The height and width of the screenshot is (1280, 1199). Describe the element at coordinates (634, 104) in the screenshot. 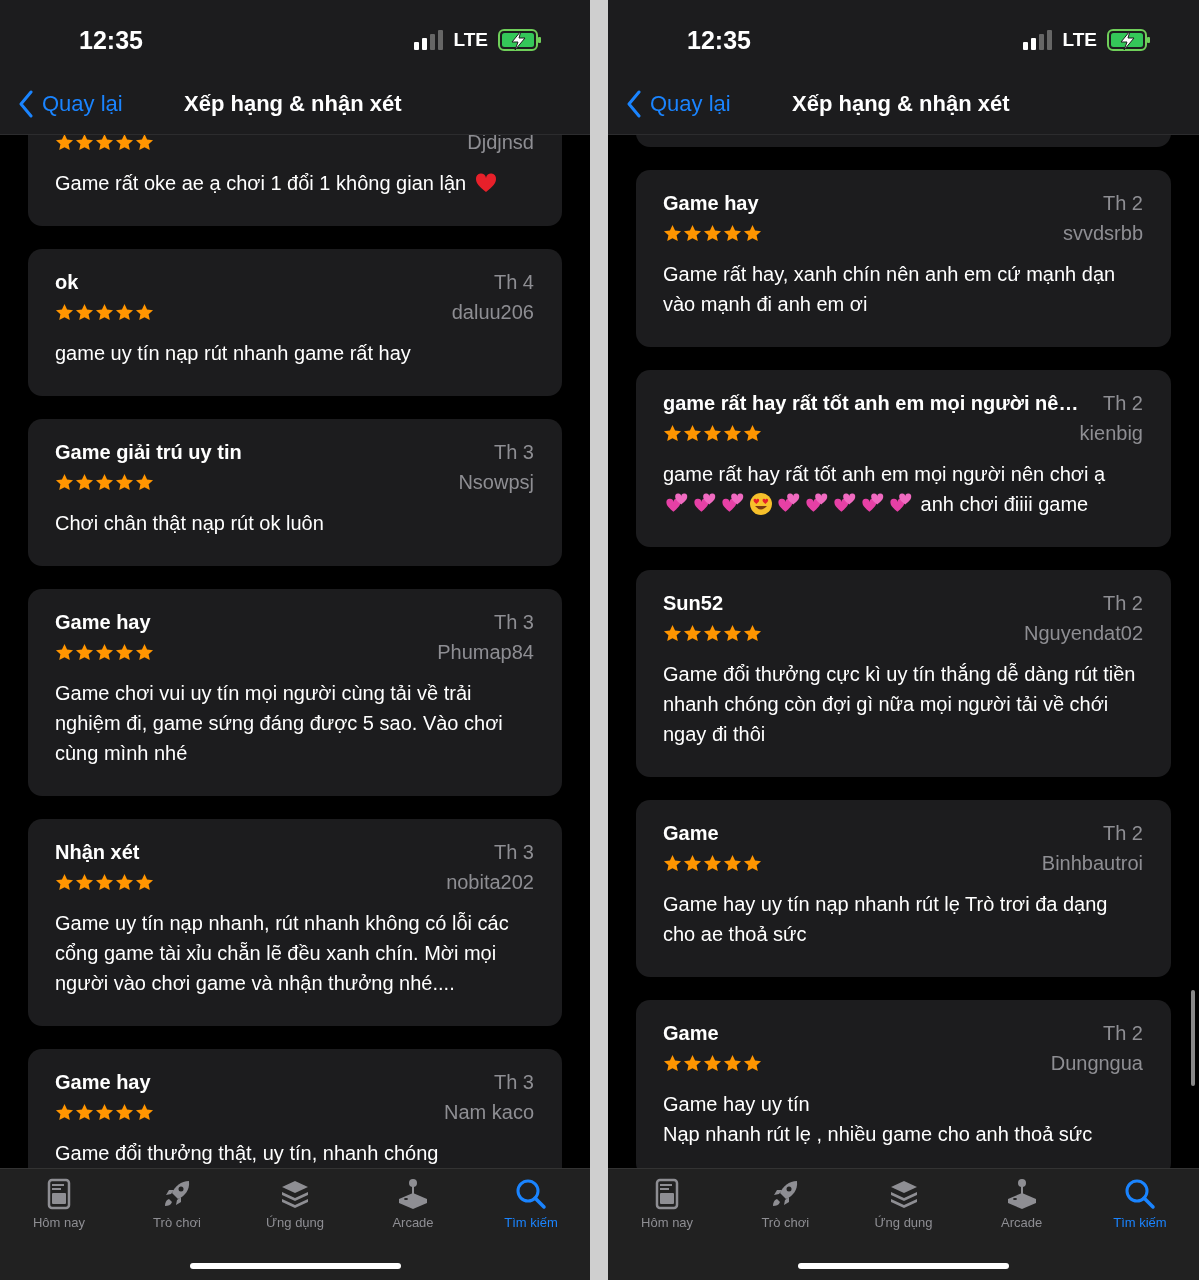

I see `chevron-icon` at that location.